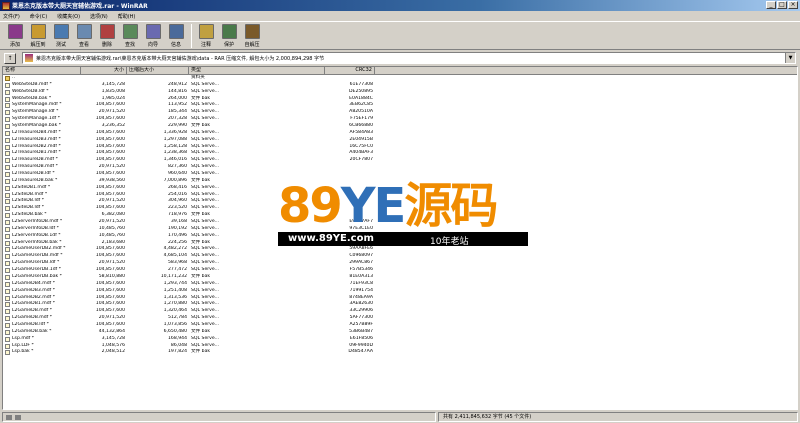  I want to click on row-size: 2,048,512, so click(113, 352).